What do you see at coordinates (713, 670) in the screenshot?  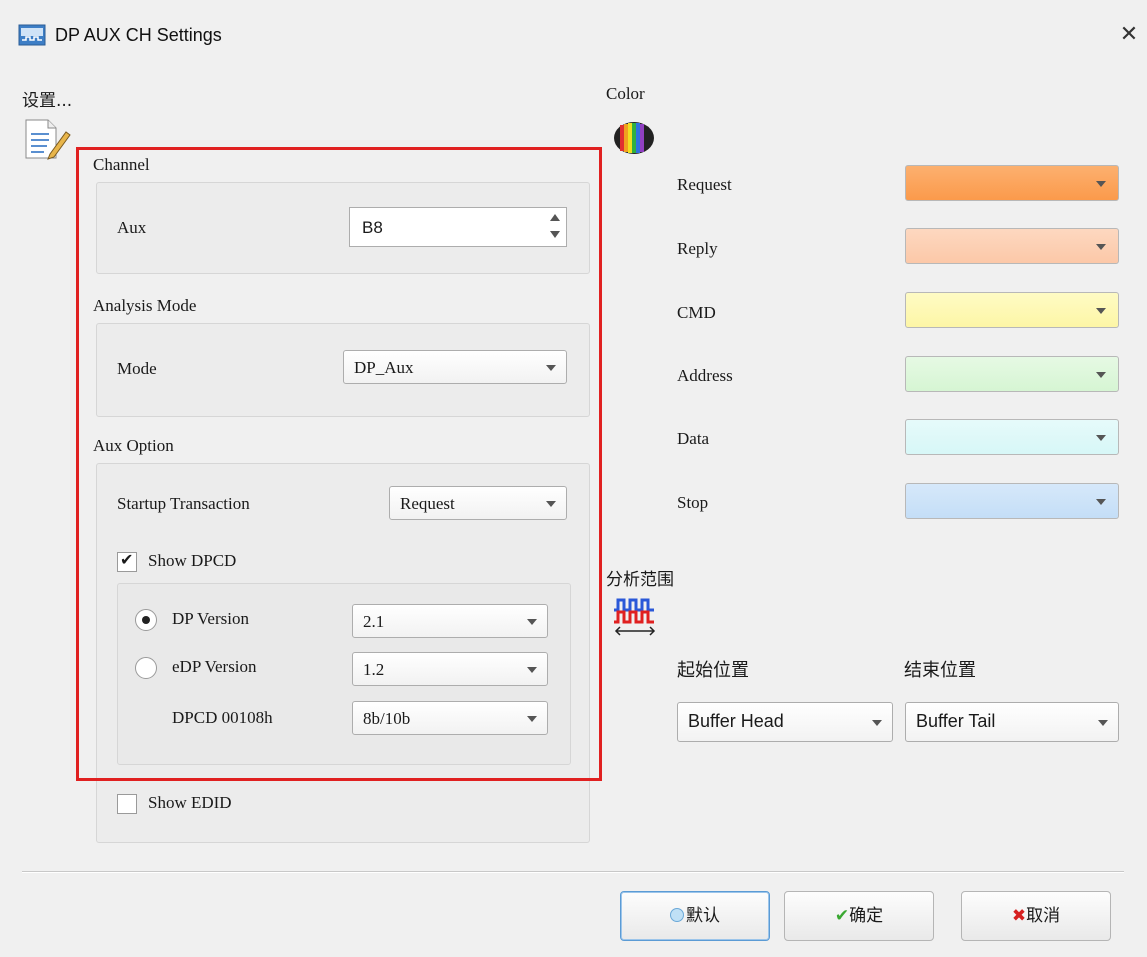 I see `start-position-label: 起始位置` at bounding box center [713, 670].